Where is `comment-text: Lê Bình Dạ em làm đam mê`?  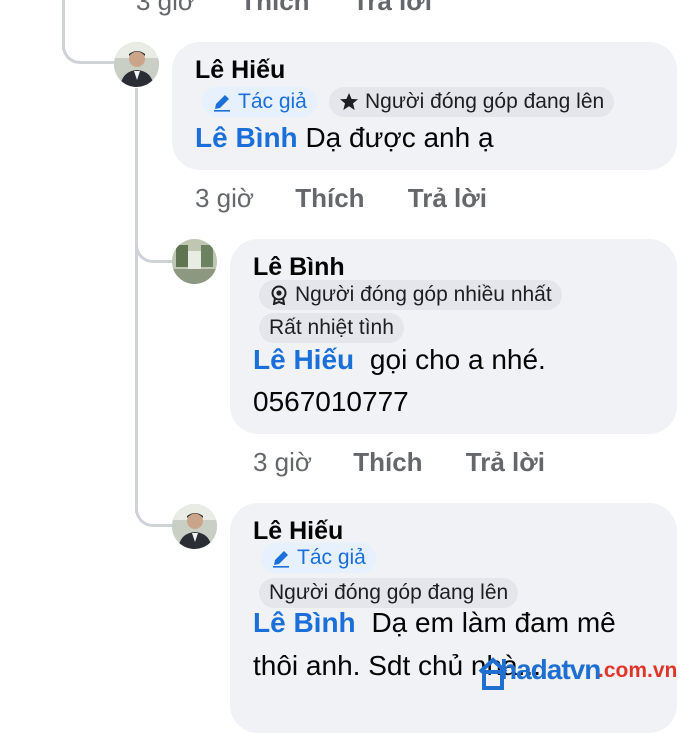
comment-text: Lê Bình Dạ em làm đam mê is located at coordinates (434, 623).